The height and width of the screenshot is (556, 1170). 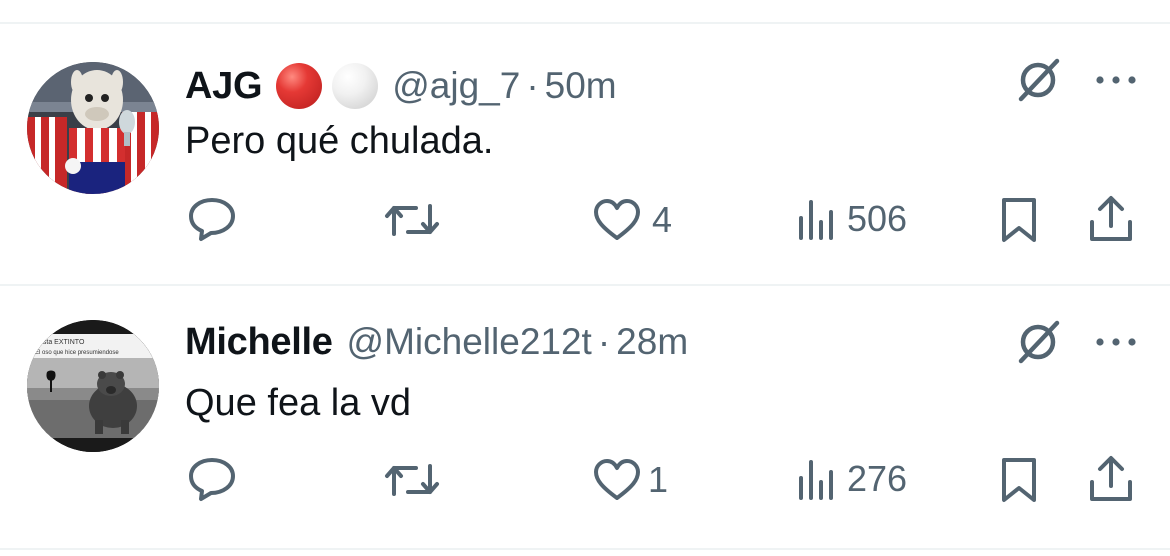 I want to click on white-circle-emoji-icon, so click(x=355, y=86).